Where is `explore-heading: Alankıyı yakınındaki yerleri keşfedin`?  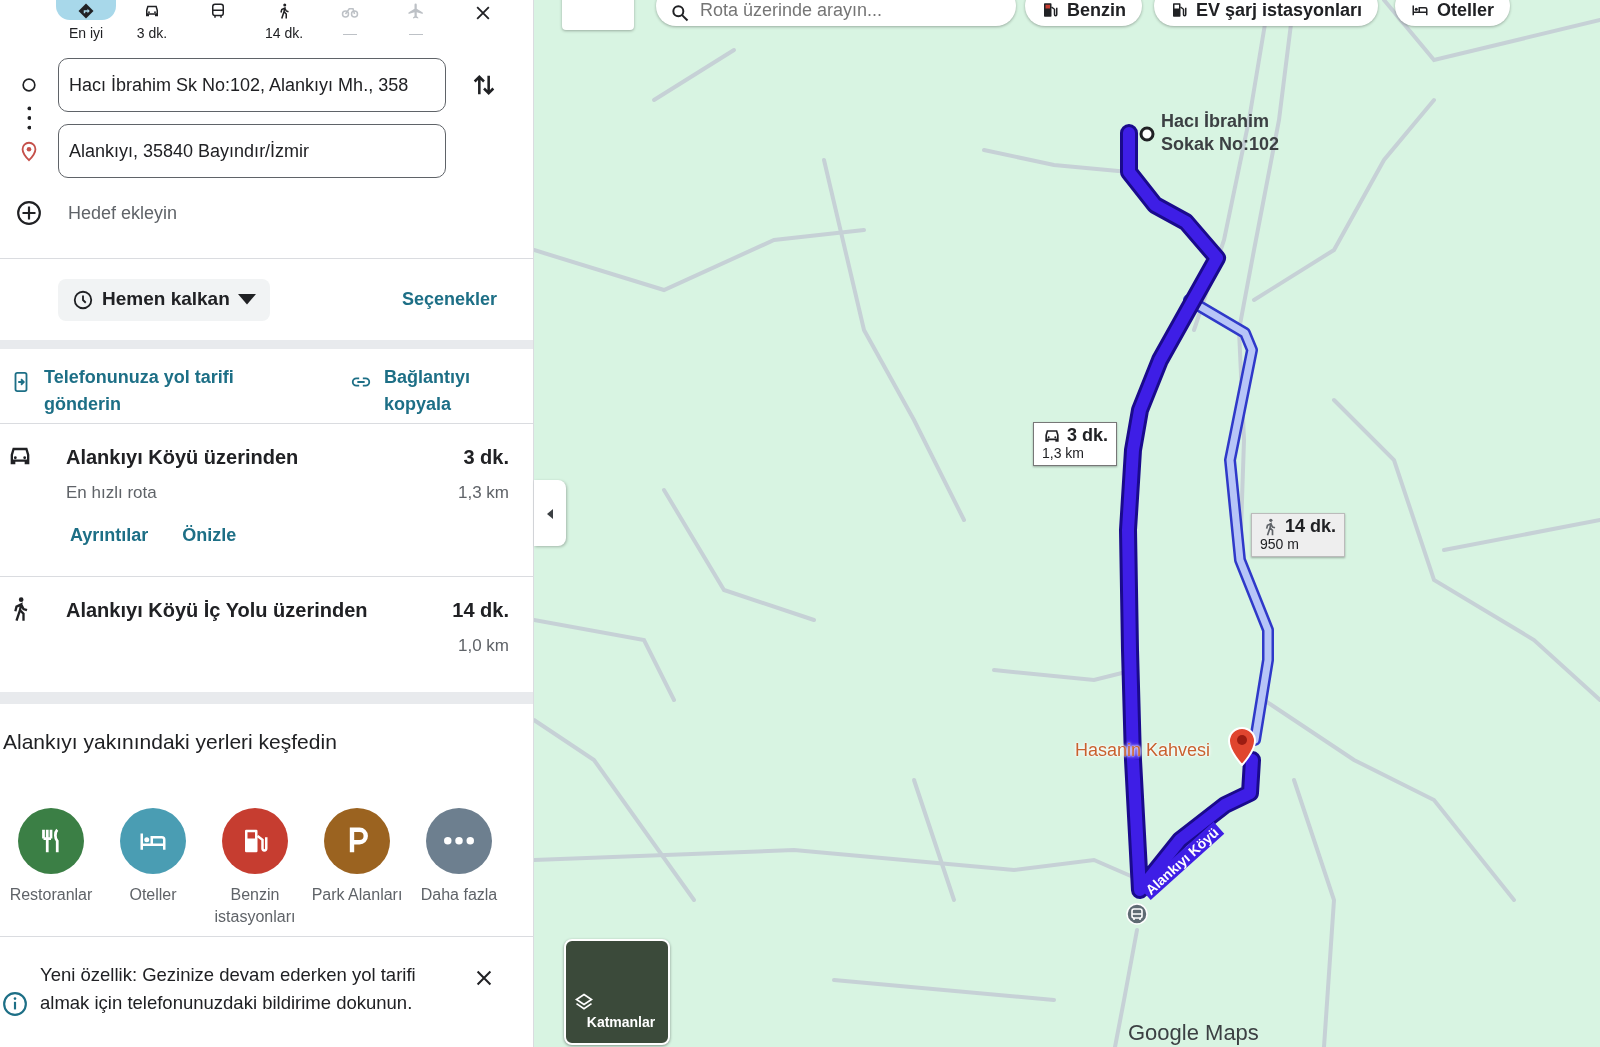 explore-heading: Alankıyı yakınındaki yerleri keşfedin is located at coordinates (170, 741).